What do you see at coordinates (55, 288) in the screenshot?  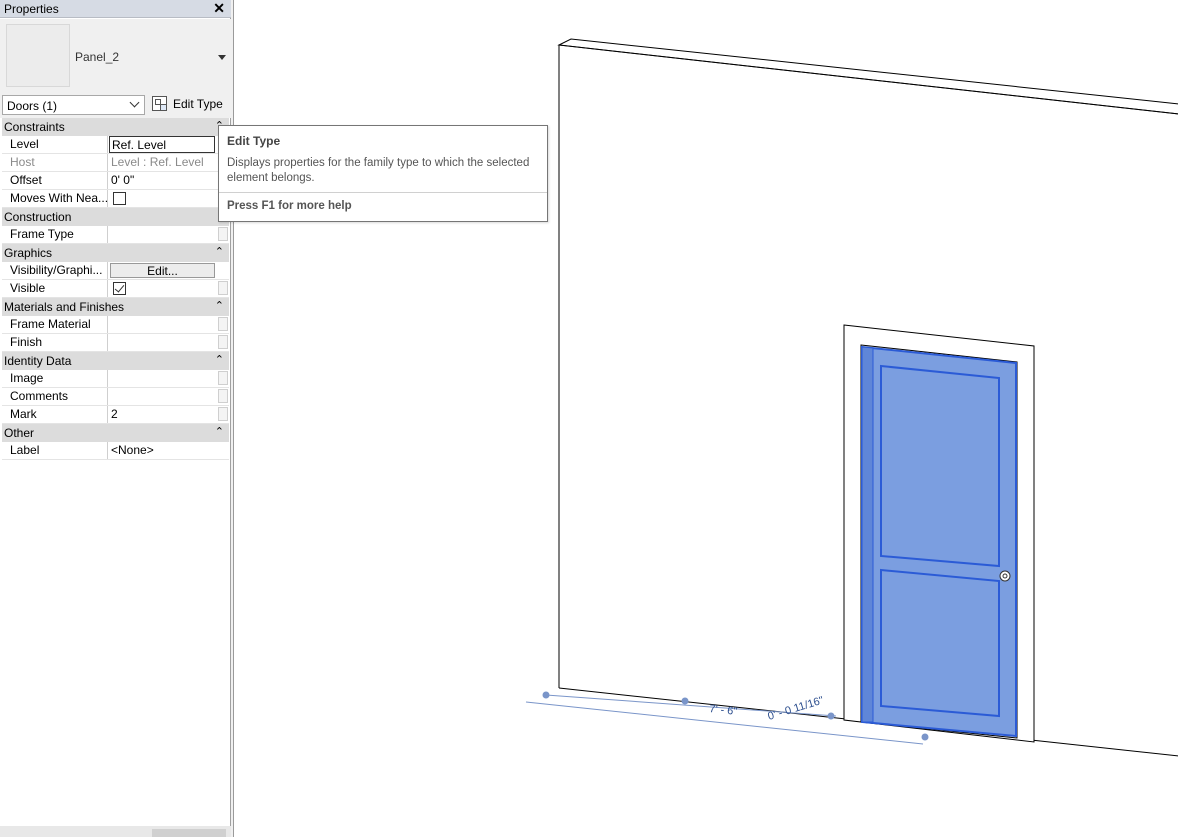 I see `property-name: Visible` at bounding box center [55, 288].